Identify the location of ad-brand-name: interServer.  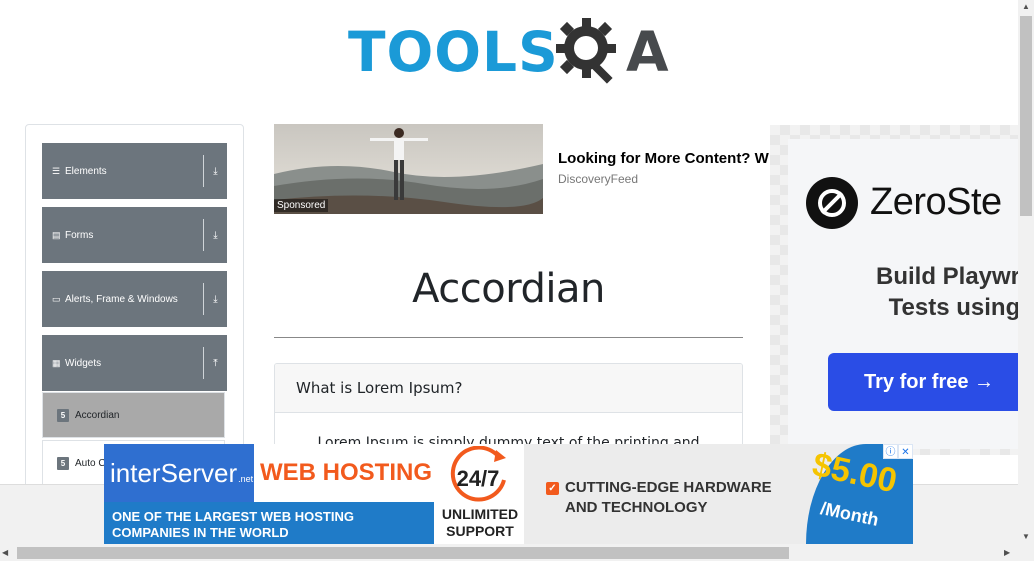
(174, 472).